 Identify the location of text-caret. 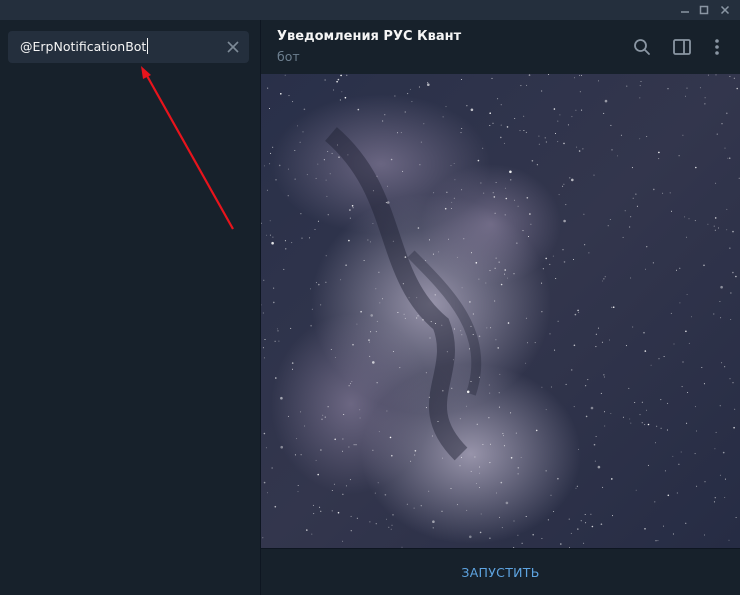
(148, 46).